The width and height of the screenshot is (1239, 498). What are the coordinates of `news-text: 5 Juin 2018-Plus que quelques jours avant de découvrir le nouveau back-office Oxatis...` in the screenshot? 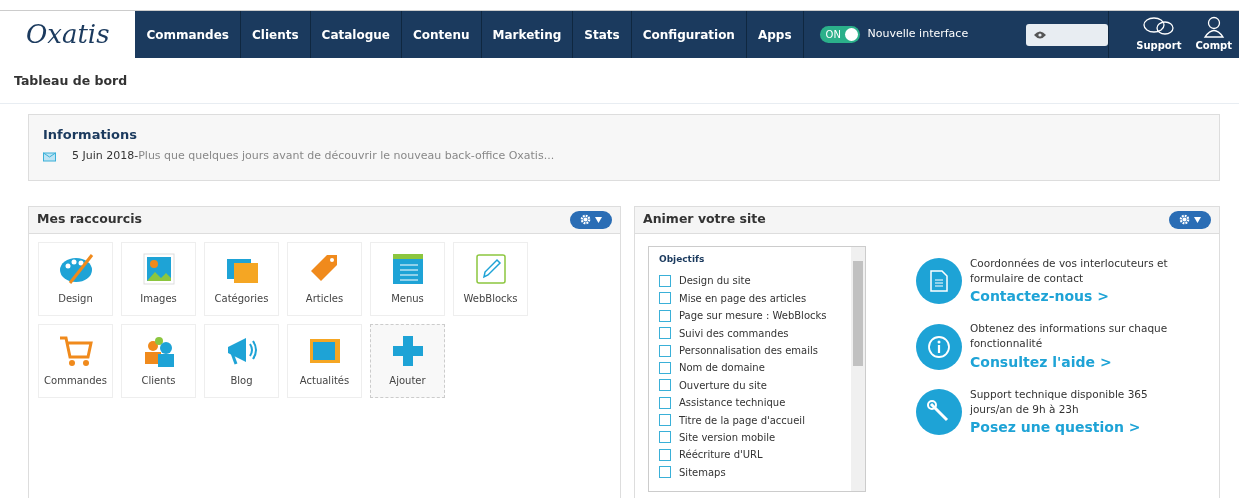 It's located at (313, 156).